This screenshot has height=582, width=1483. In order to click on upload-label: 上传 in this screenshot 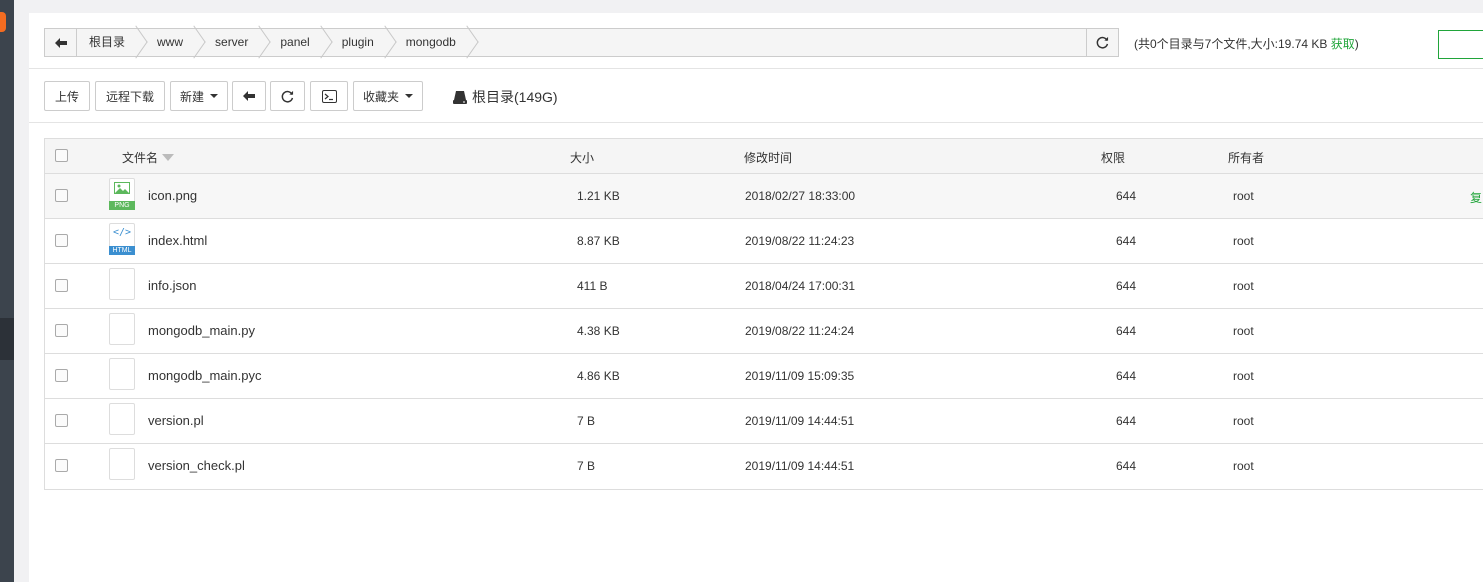, I will do `click(66, 96)`.